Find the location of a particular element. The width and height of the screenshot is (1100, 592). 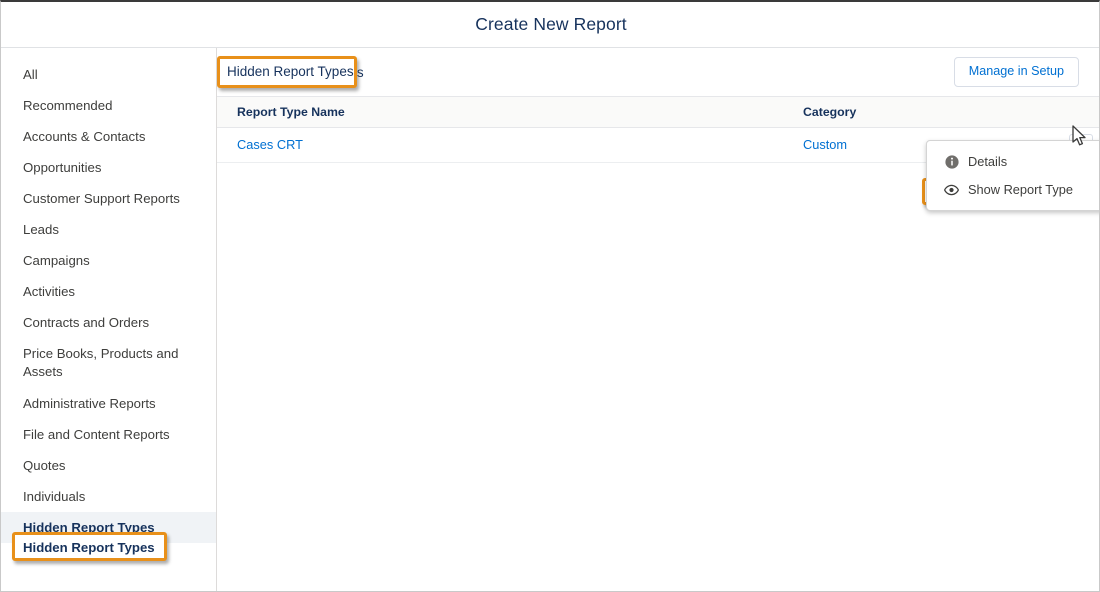

sidebar-item-recommended: Recommended is located at coordinates (108, 105).